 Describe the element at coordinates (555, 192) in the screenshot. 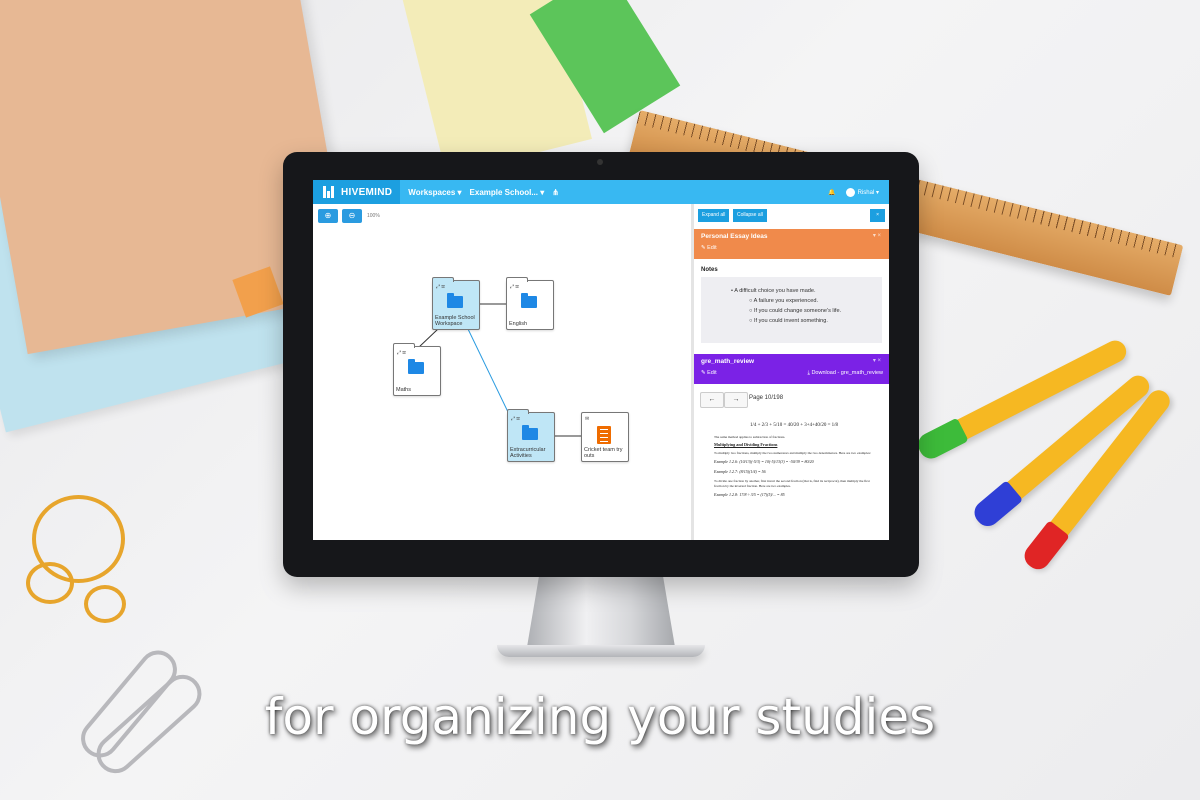

I see `sitemap-icon: ⋔` at that location.